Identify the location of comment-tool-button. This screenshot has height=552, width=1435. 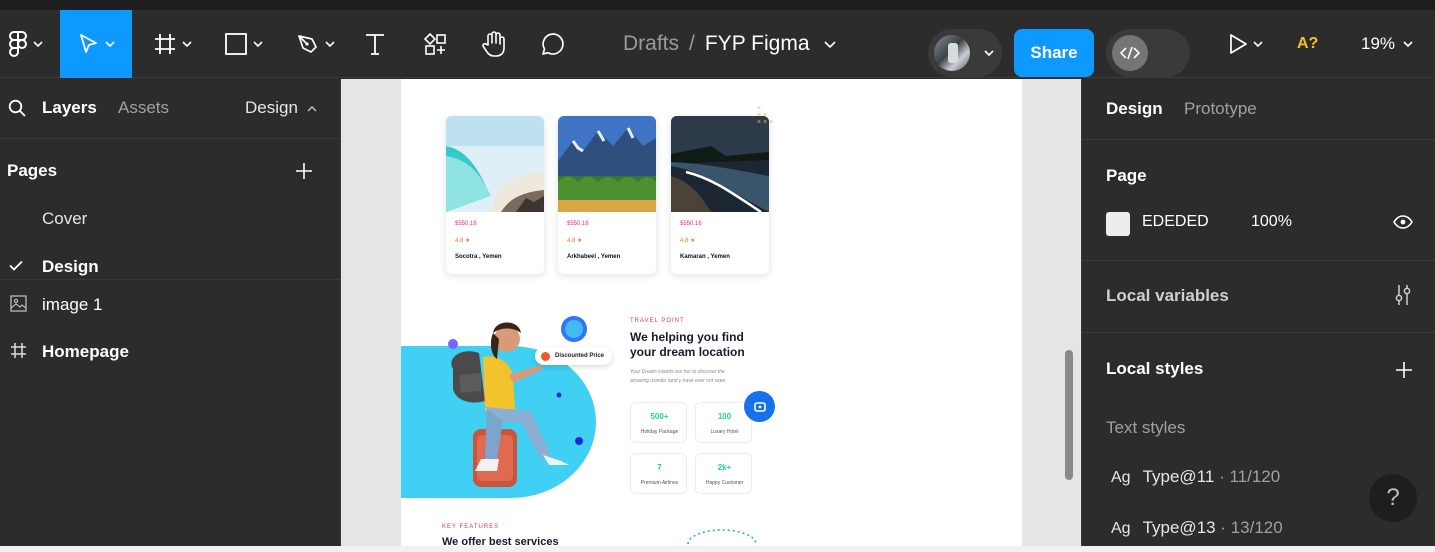
(553, 44).